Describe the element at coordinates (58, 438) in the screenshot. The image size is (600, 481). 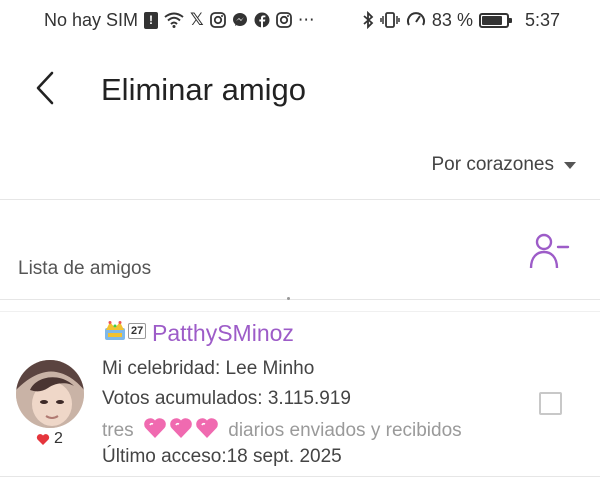
I see `likes-value: 2` at that location.